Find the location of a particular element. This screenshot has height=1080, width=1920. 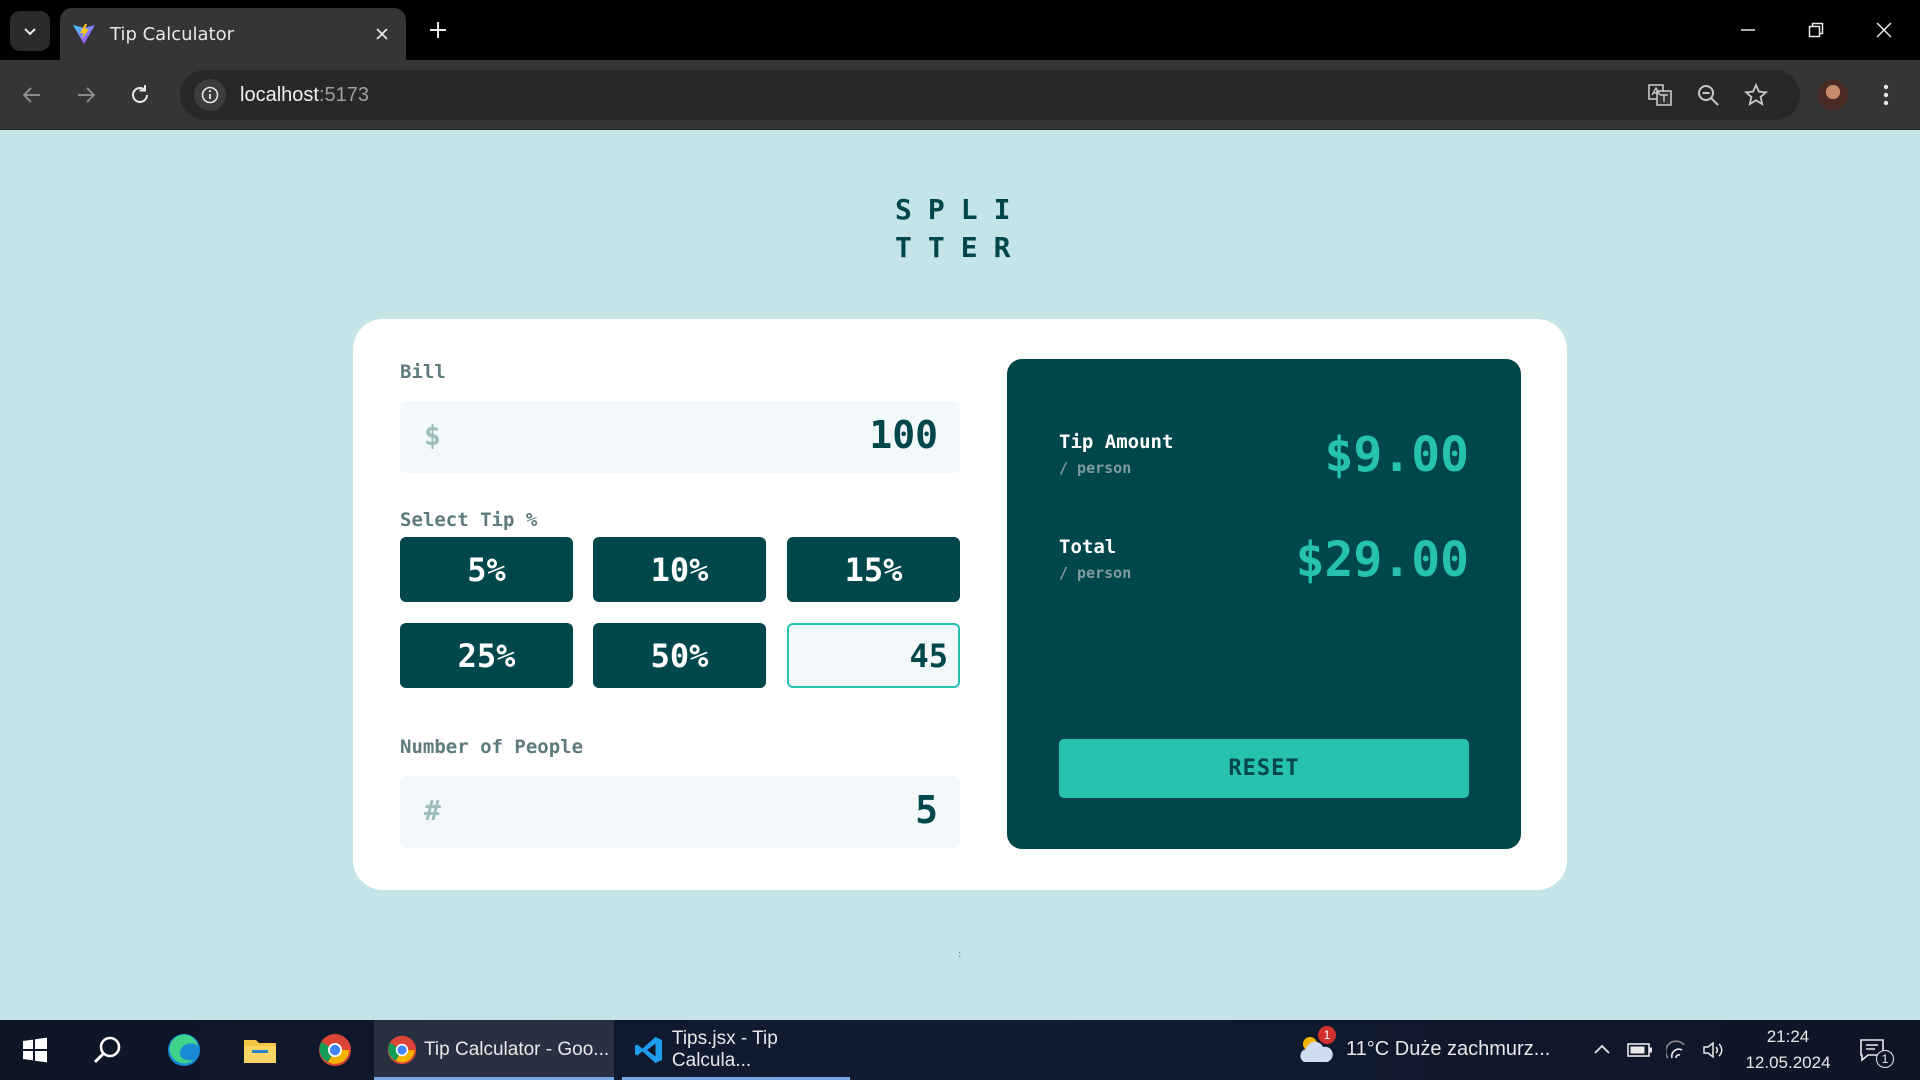

translate-icon is located at coordinates (1660, 95).